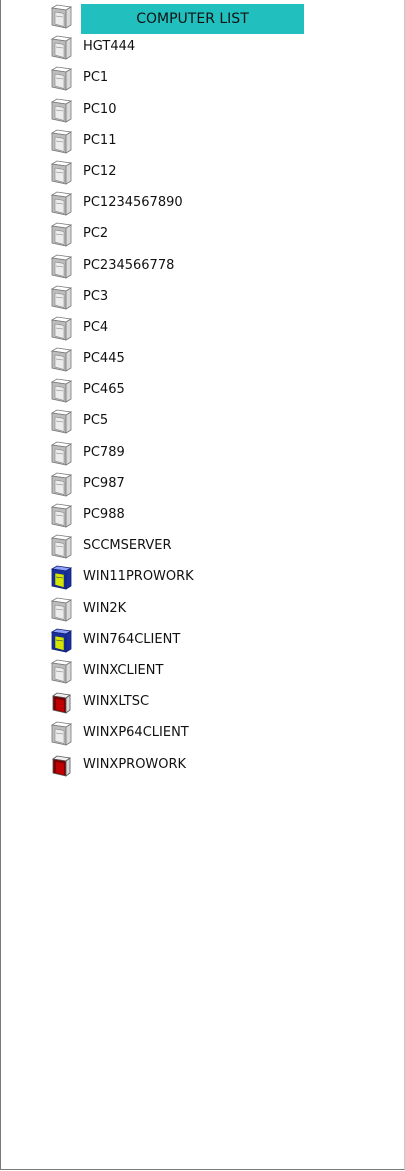  What do you see at coordinates (202, 701) in the screenshot?
I see `computer-list-item: WINXLTSC` at bounding box center [202, 701].